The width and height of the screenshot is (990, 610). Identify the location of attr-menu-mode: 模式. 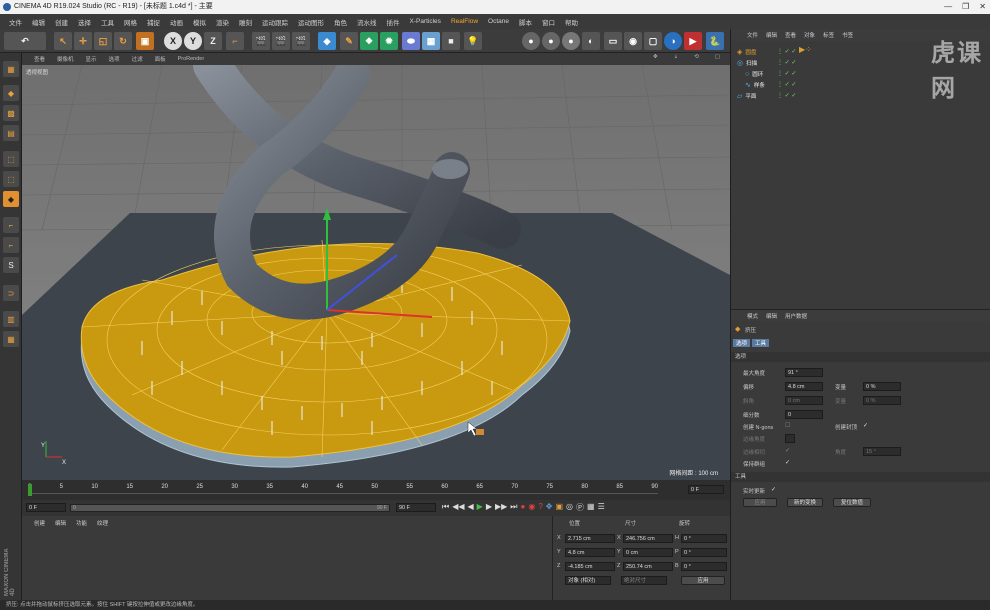
(752, 316).